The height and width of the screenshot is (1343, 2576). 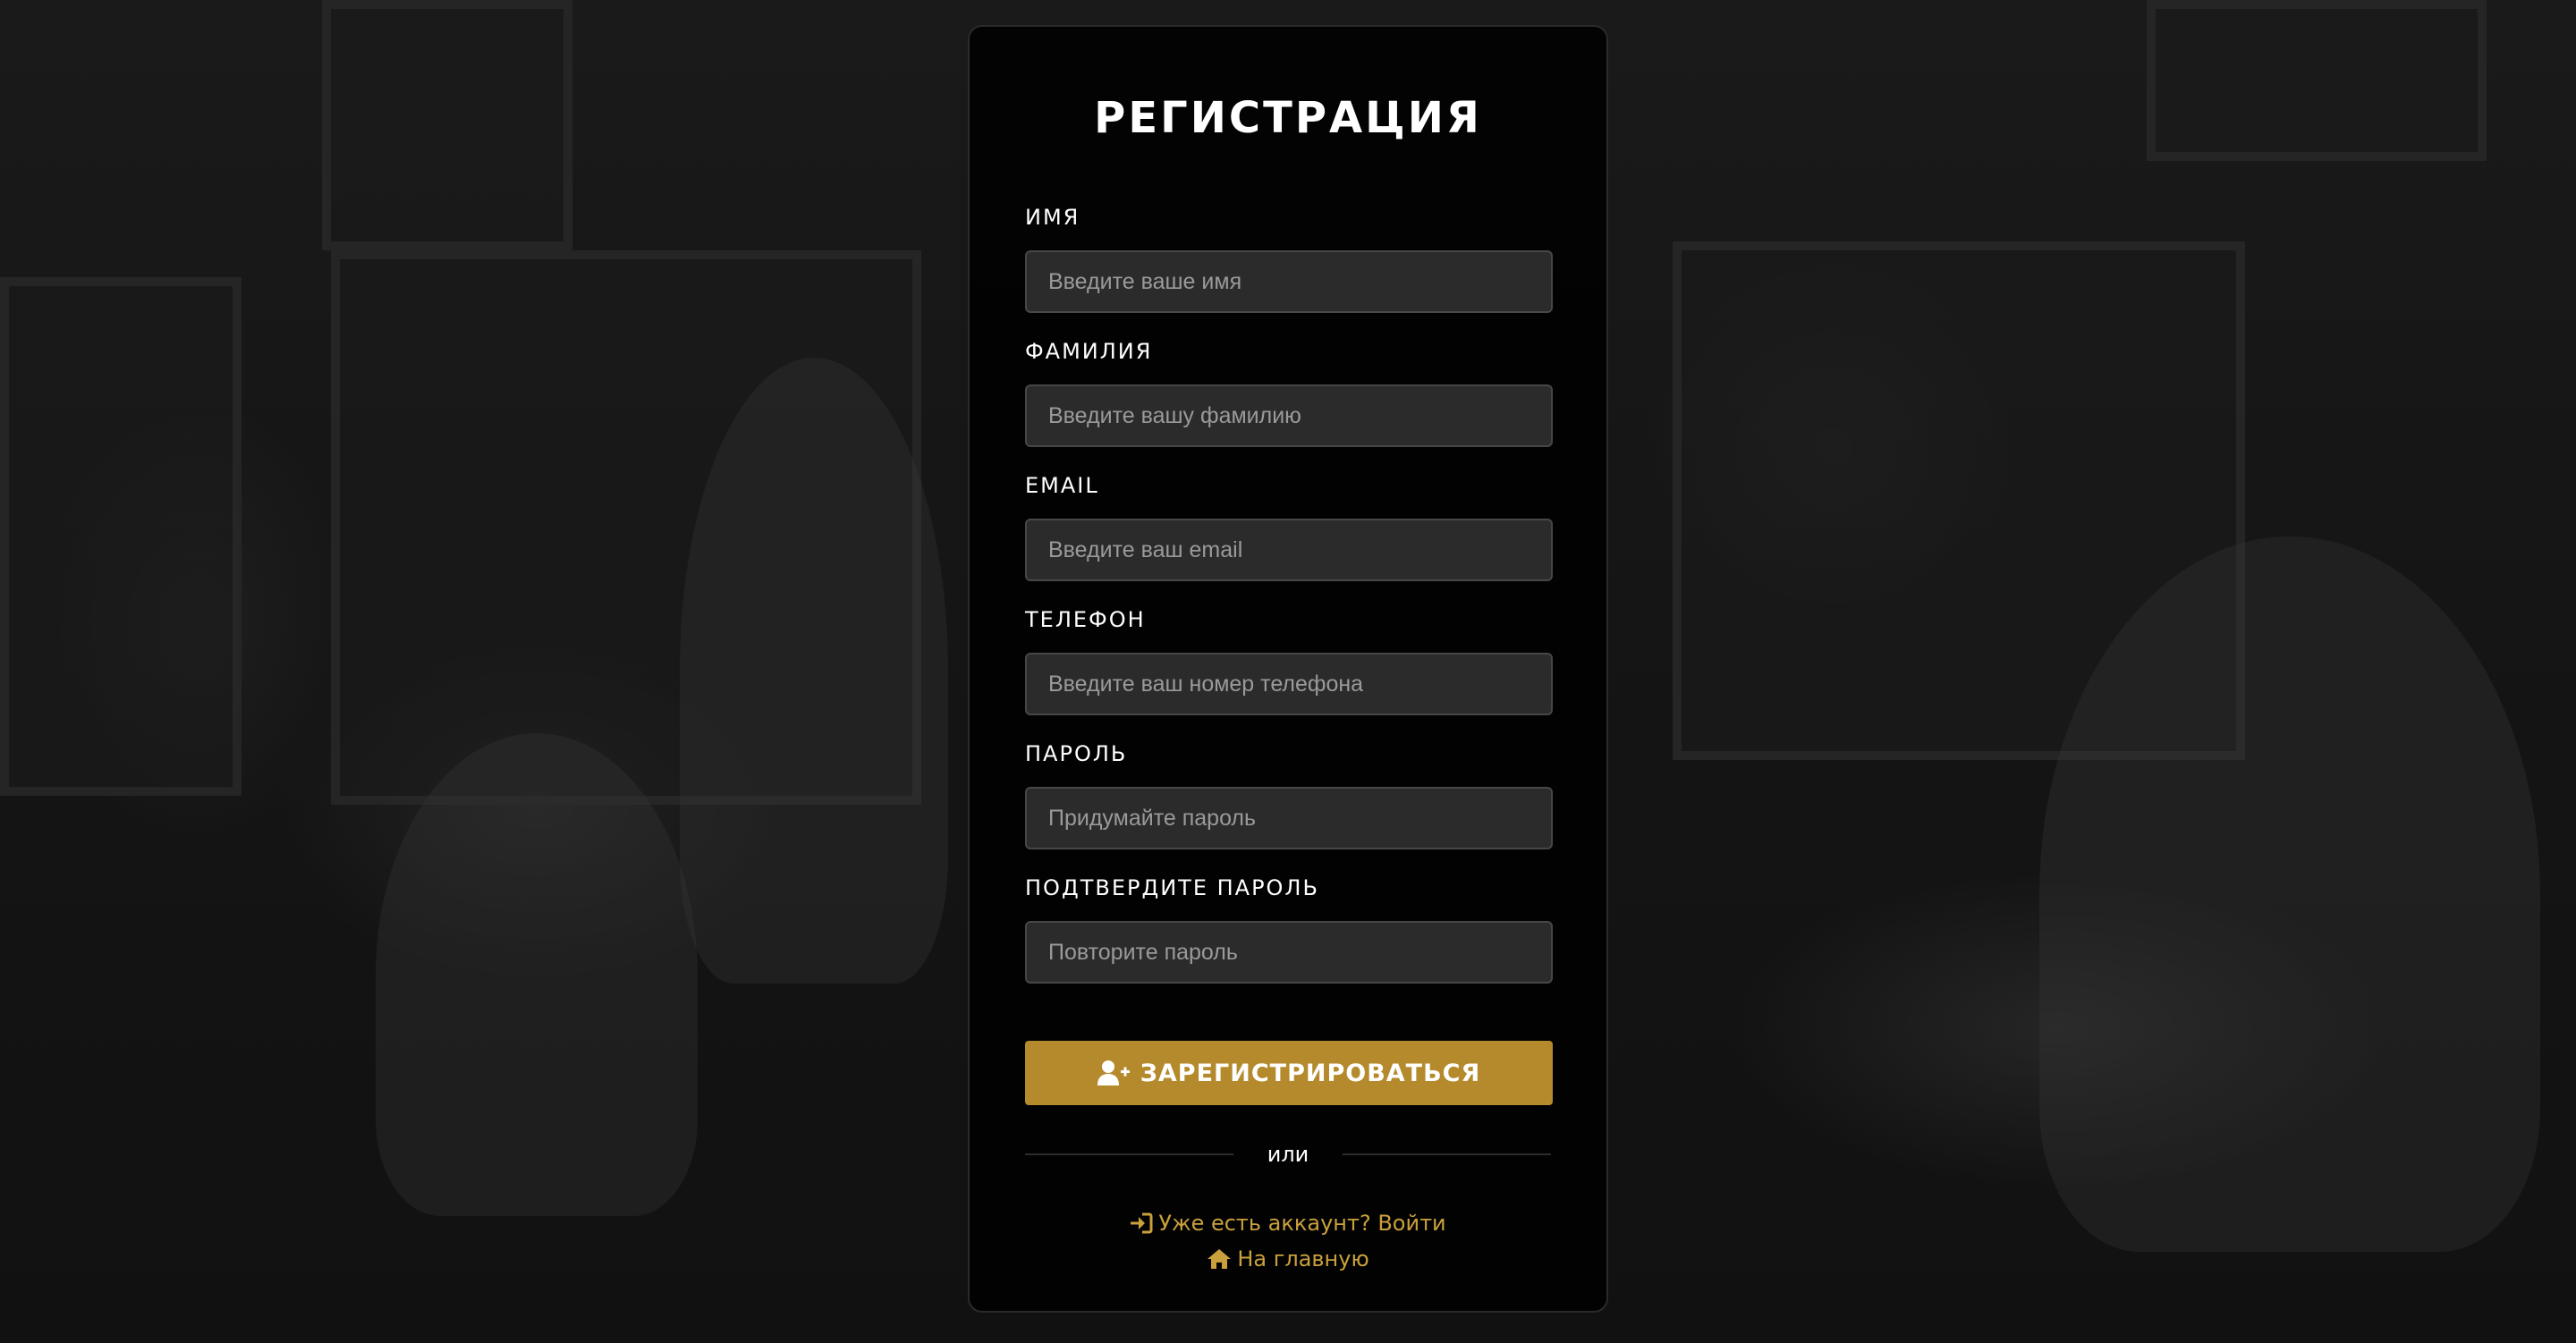 I want to click on caped-client-silhouette, so click(x=2289, y=894).